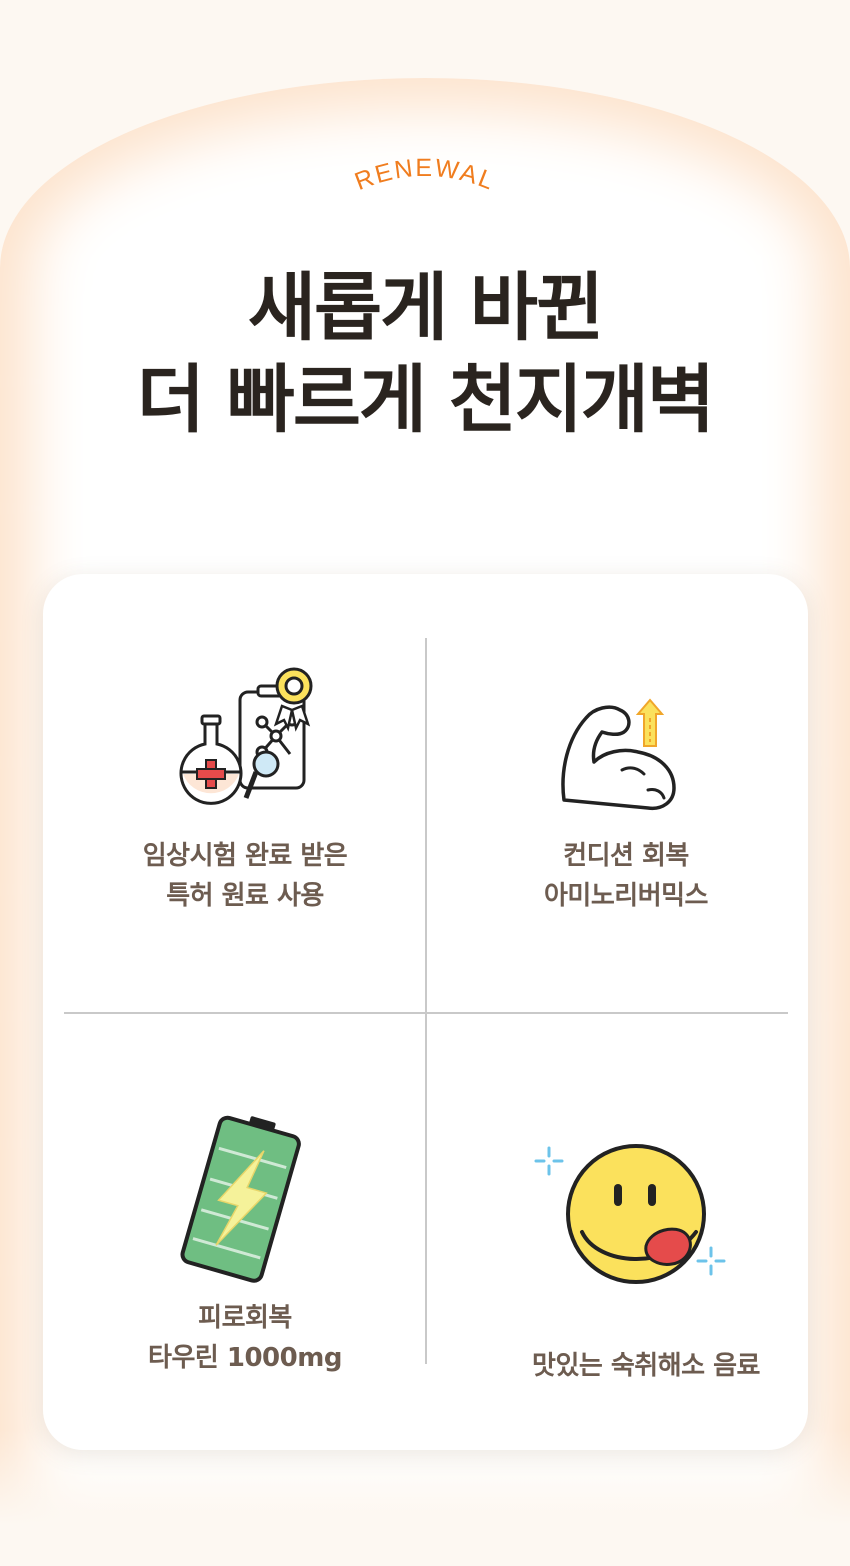 The image size is (850, 1566). I want to click on feature-3-text: 피로회복 타우린 1000mg, so click(245, 1338).